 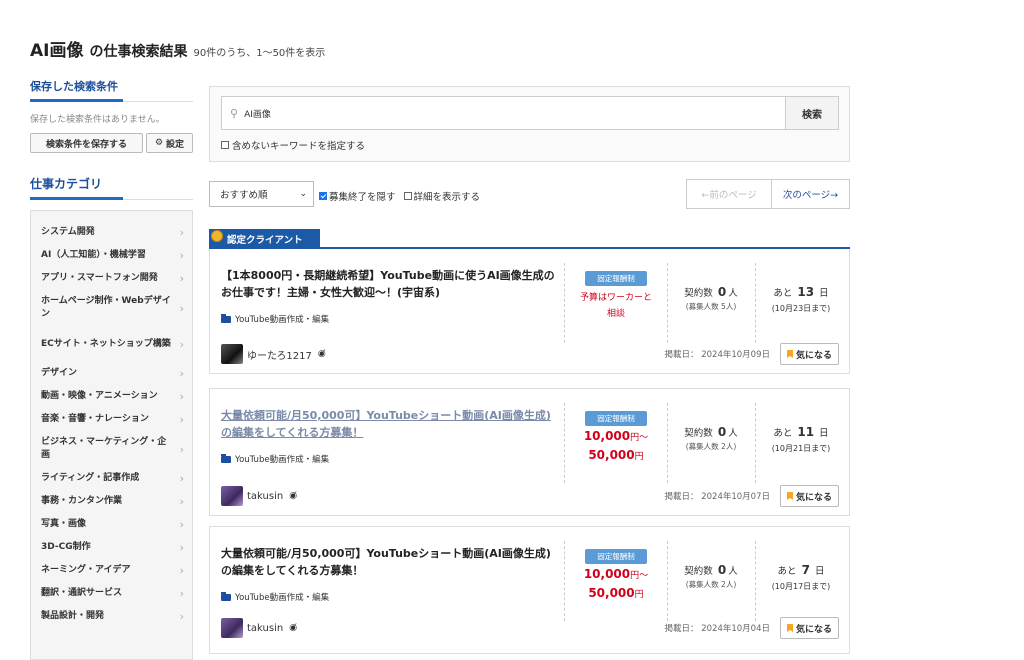 I want to click on deadline-date: (10月17日まで), so click(x=801, y=586).